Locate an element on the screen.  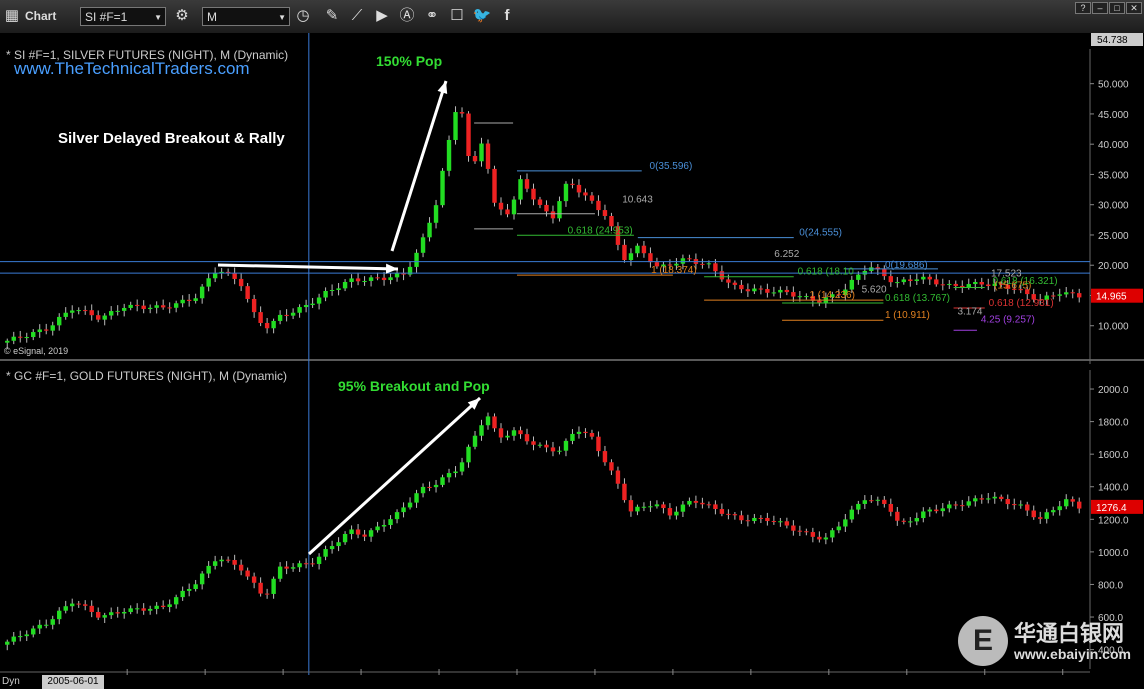
y-tick-label: 2000.0 is located at coordinates (1113, 390).